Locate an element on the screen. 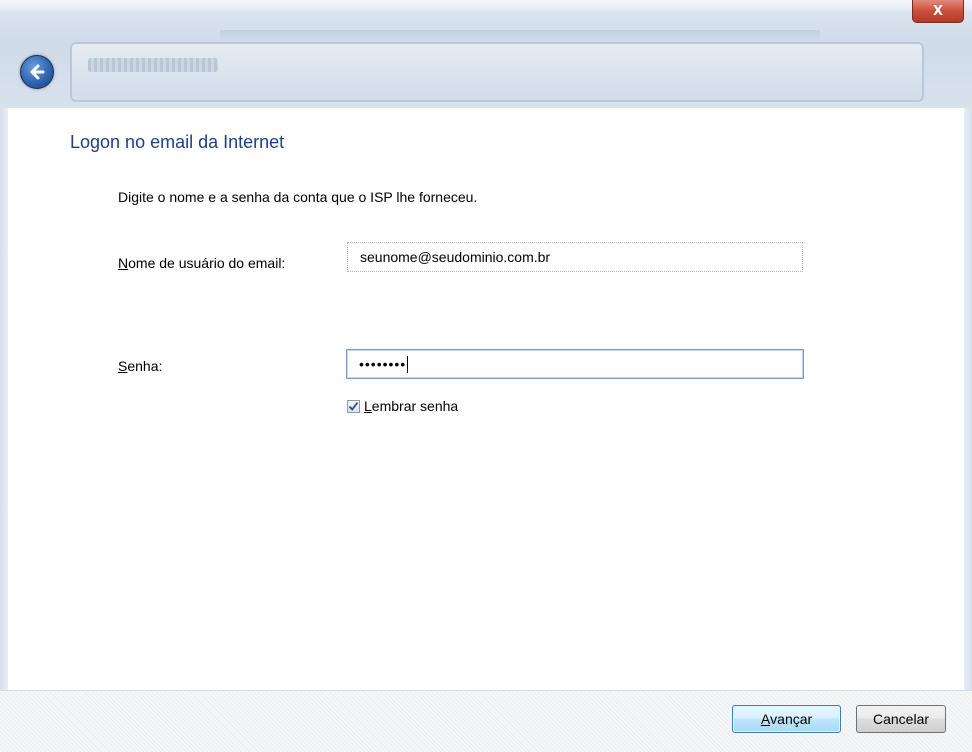 The height and width of the screenshot is (752, 972). email-username-value: seunome@seudominio.com.br is located at coordinates (455, 257).